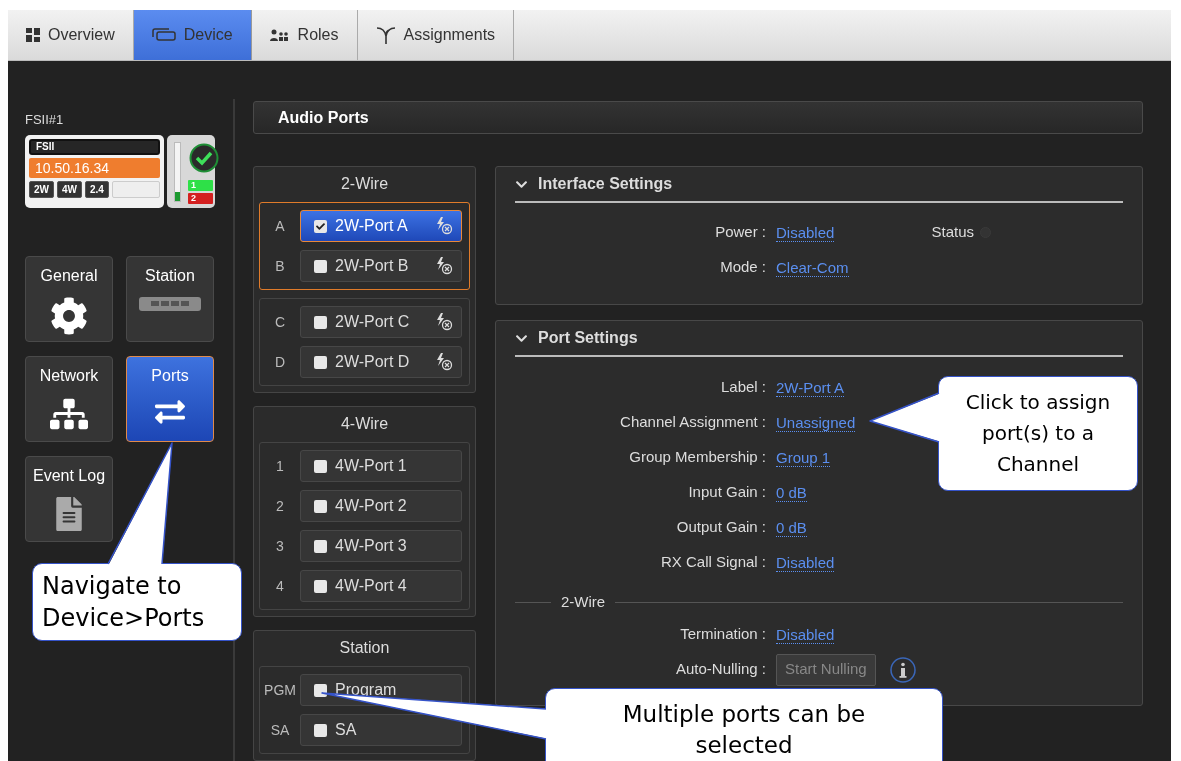  What do you see at coordinates (94, 147) in the screenshot?
I see `device-model: FSII` at bounding box center [94, 147].